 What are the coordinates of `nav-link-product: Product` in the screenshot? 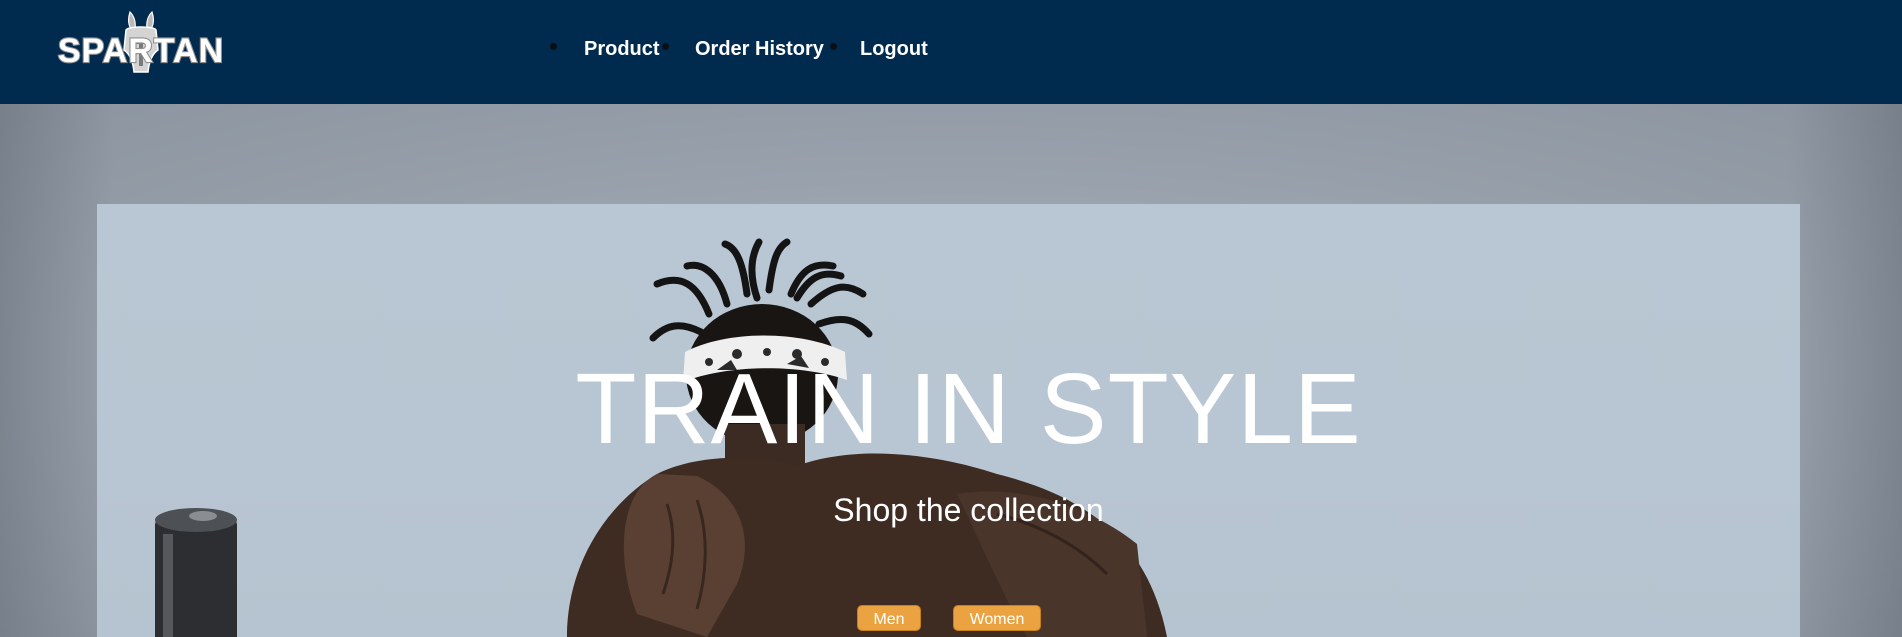 It's located at (622, 49).